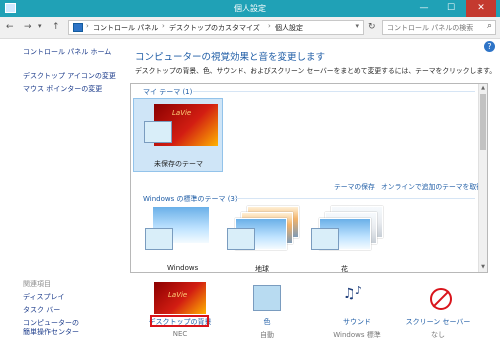 The width and height of the screenshot is (500, 351). I want to click on sidebar-control-panel-home: コントロール パネル ホーム, so click(67, 52).